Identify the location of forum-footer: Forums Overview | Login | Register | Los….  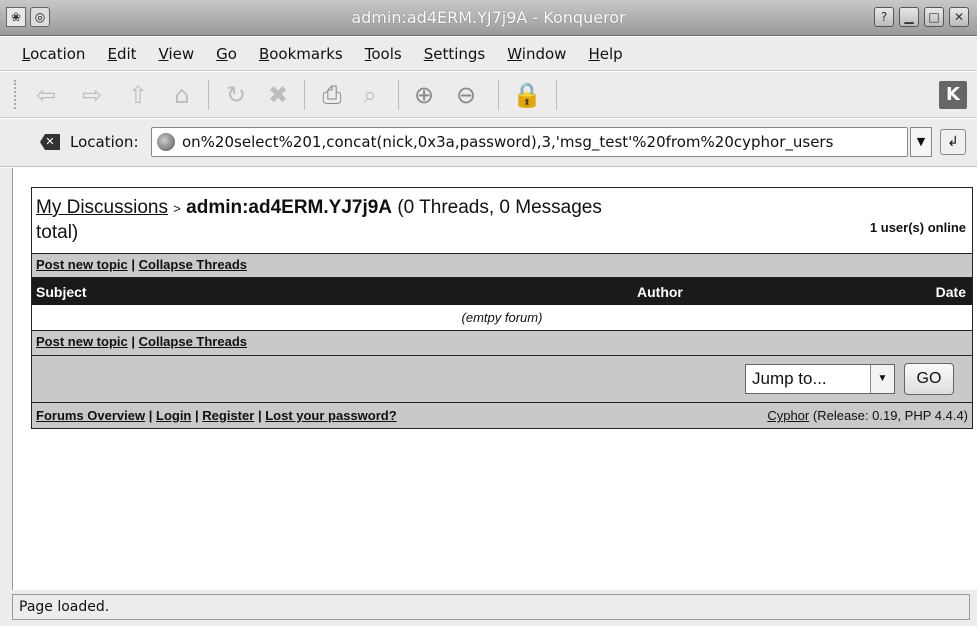
(502, 415).